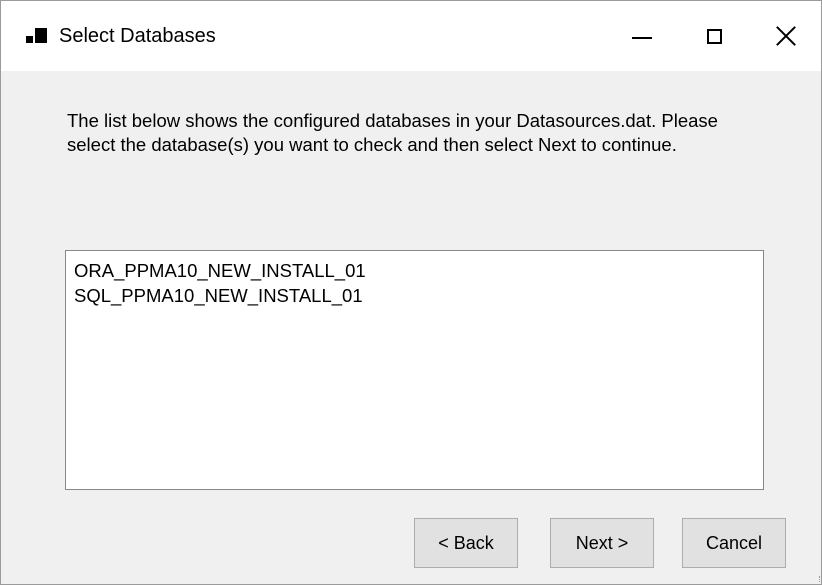 This screenshot has height=585, width=822. I want to click on app-window-icon, so click(38, 37).